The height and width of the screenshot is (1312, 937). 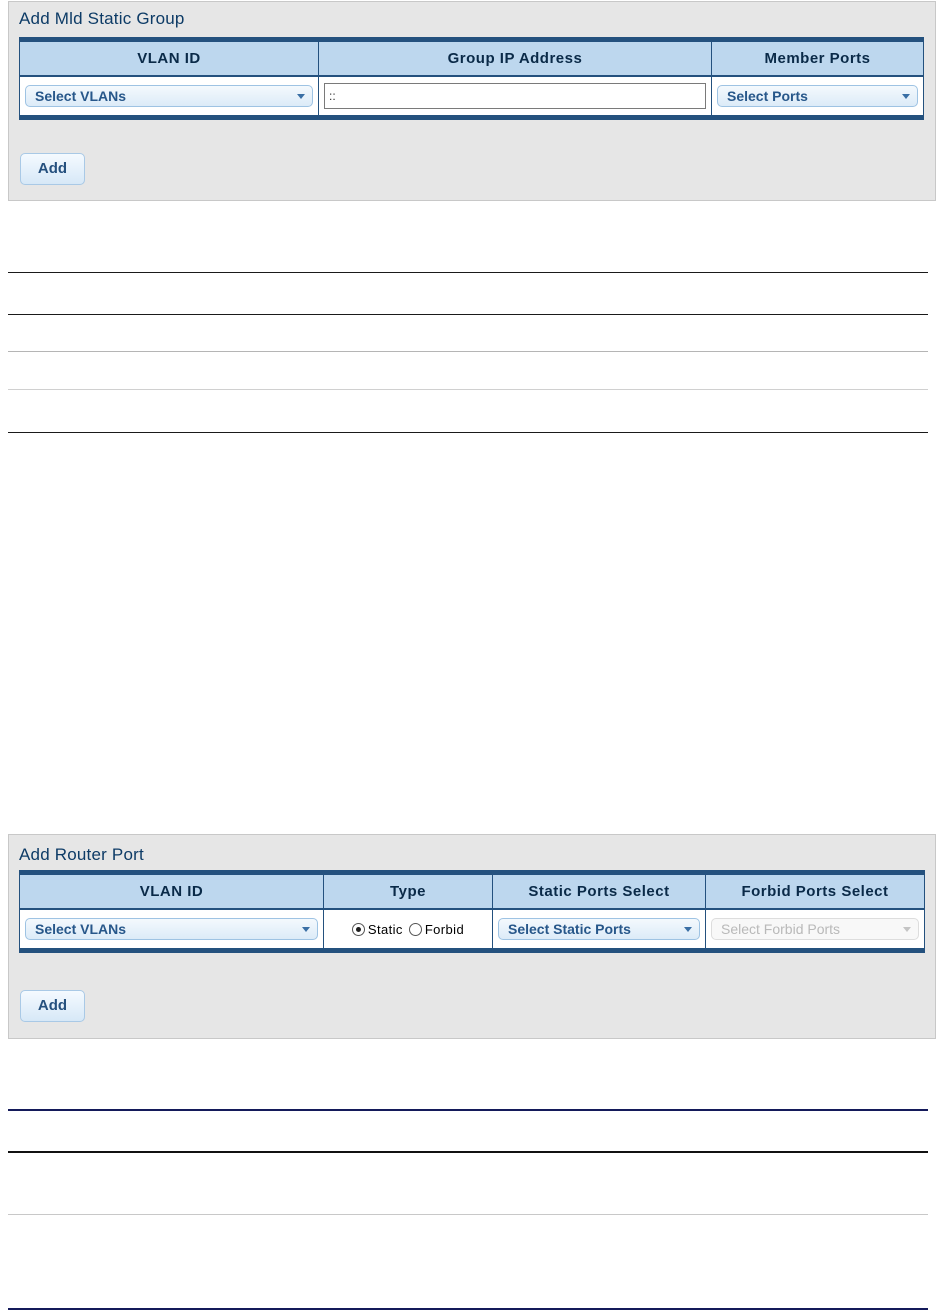 I want to click on static-ports-select: Select Static Ports, so click(x=599, y=929).